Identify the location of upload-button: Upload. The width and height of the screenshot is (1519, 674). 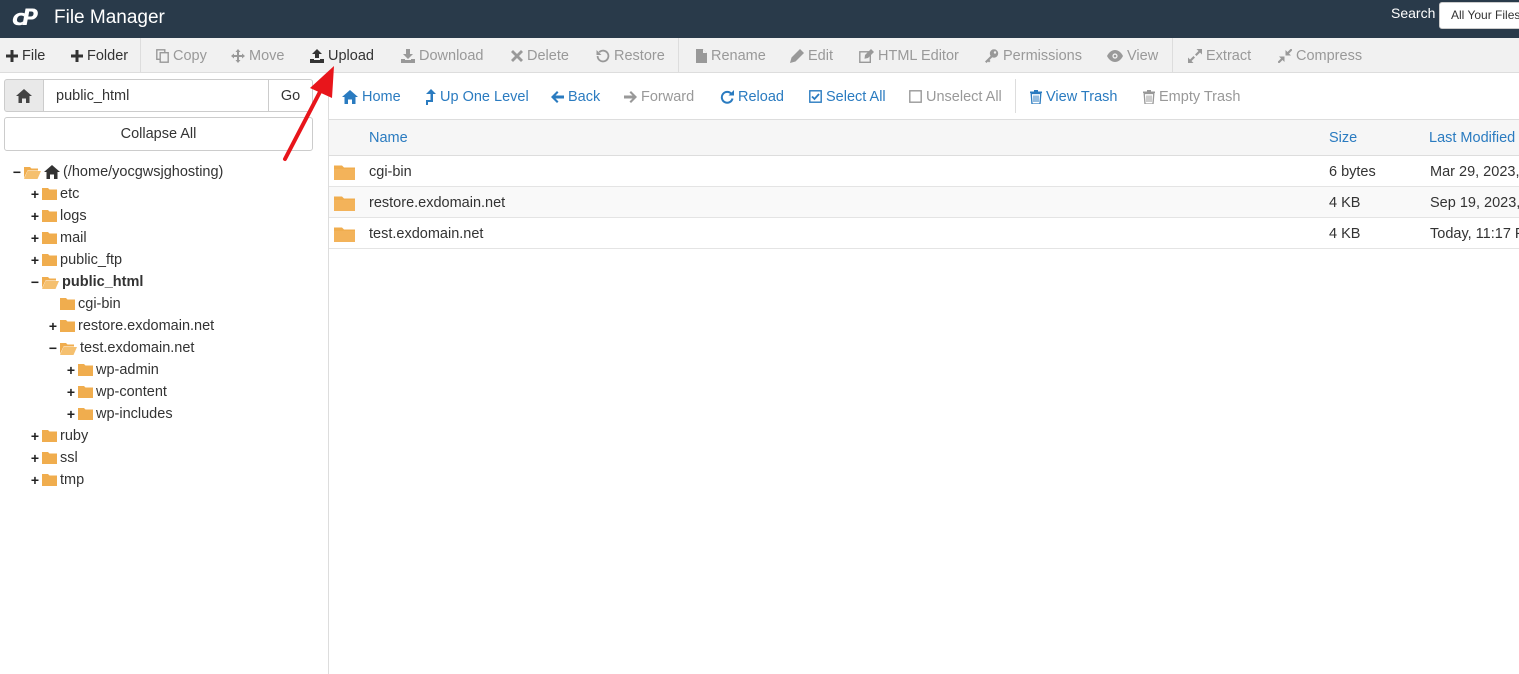
(342, 55).